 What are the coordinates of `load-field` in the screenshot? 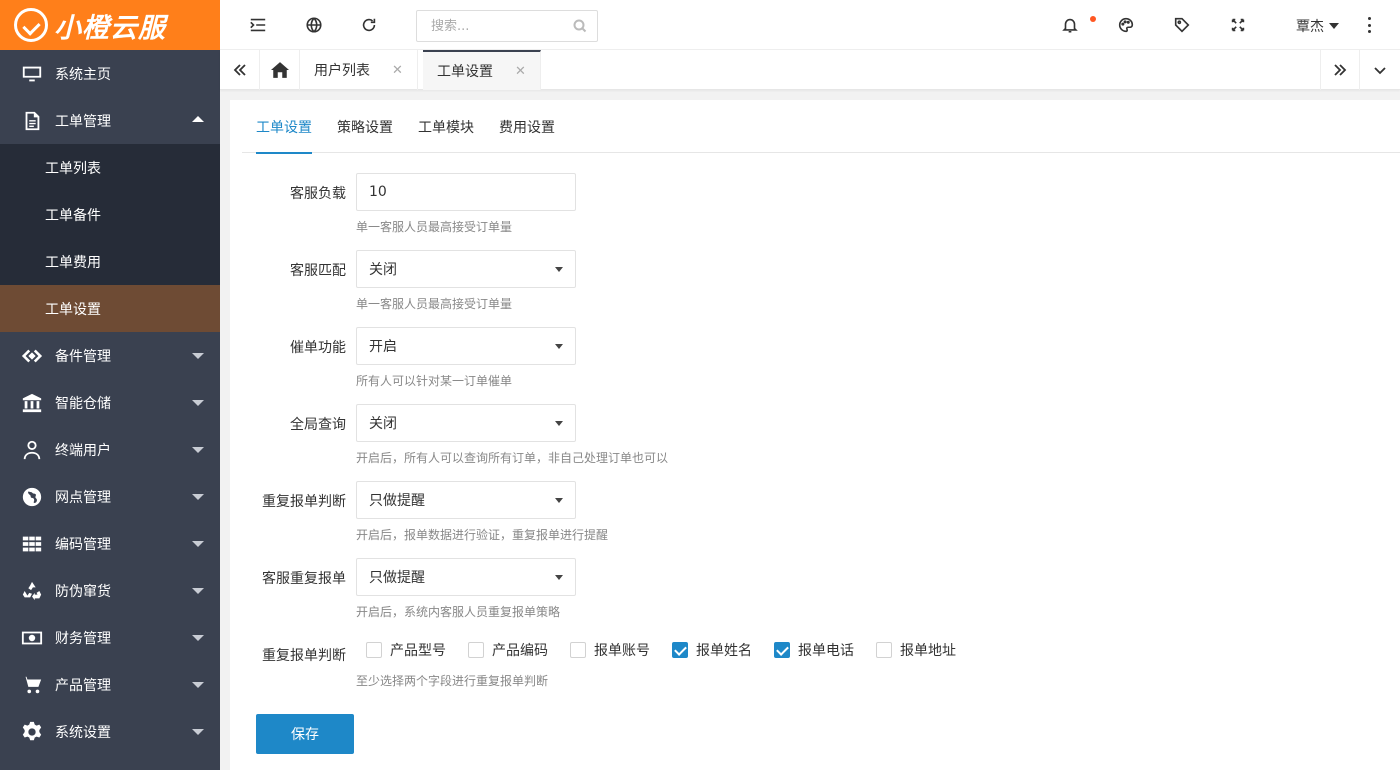 It's located at (466, 192).